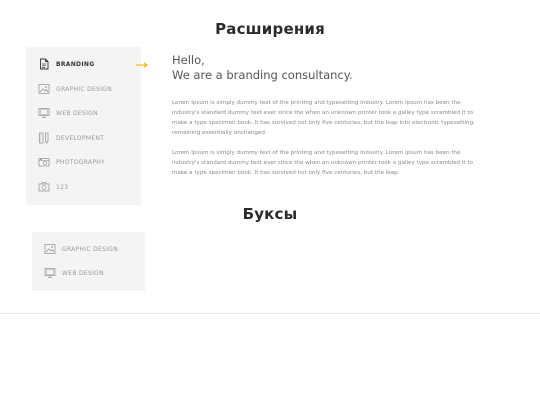 The image size is (540, 405). What do you see at coordinates (75, 64) in the screenshot?
I see `tab-label: BRANDING` at bounding box center [75, 64].